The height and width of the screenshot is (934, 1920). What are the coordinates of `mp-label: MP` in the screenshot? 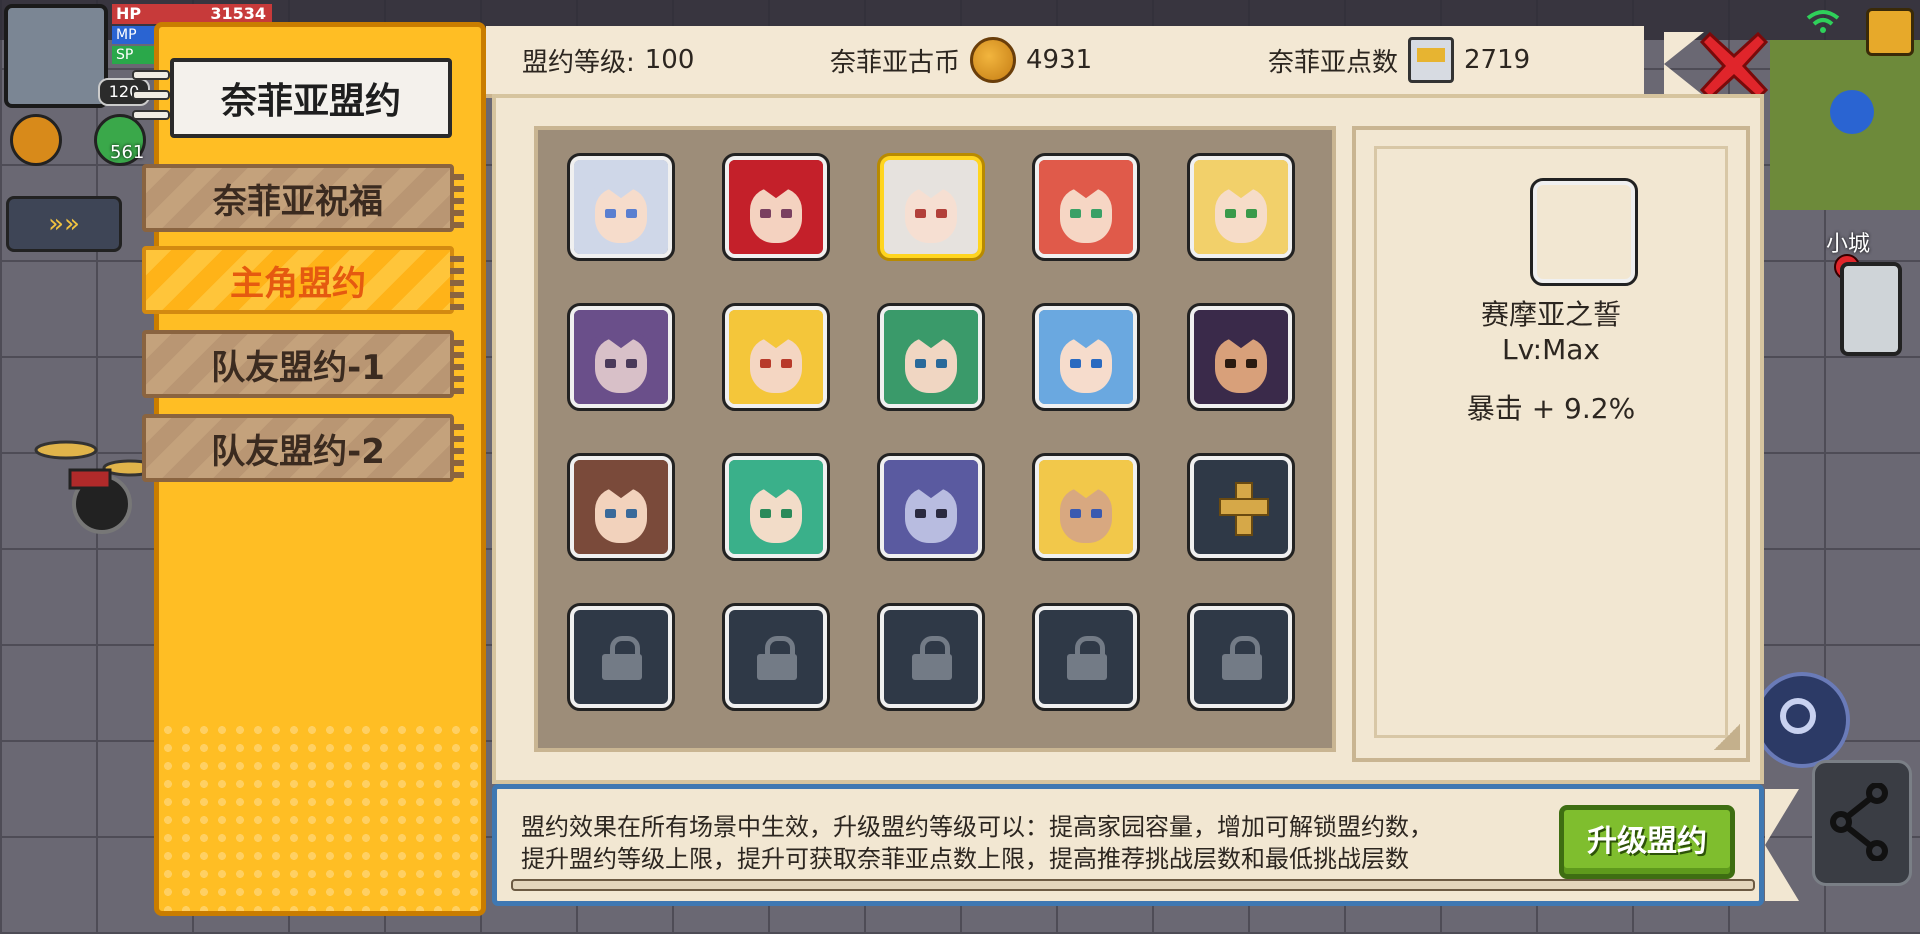 It's located at (126, 35).